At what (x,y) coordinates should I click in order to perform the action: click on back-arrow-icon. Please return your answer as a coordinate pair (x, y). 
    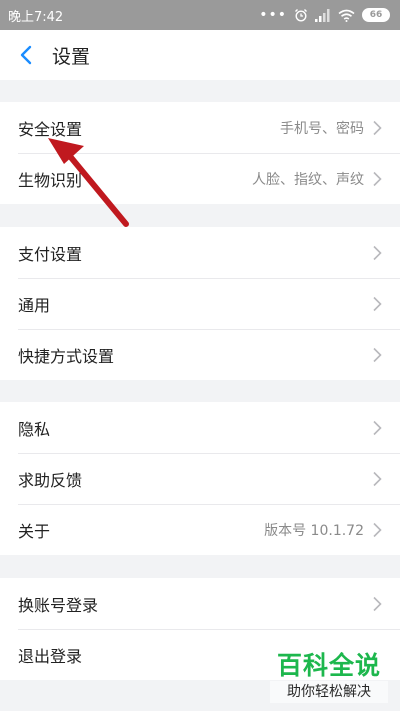
    Looking at the image, I should click on (26, 55).